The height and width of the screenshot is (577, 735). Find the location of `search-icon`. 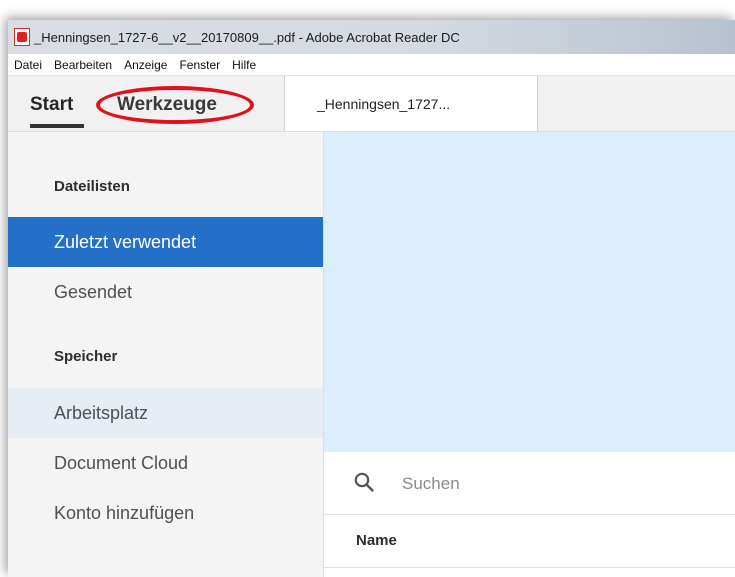

search-icon is located at coordinates (364, 482).